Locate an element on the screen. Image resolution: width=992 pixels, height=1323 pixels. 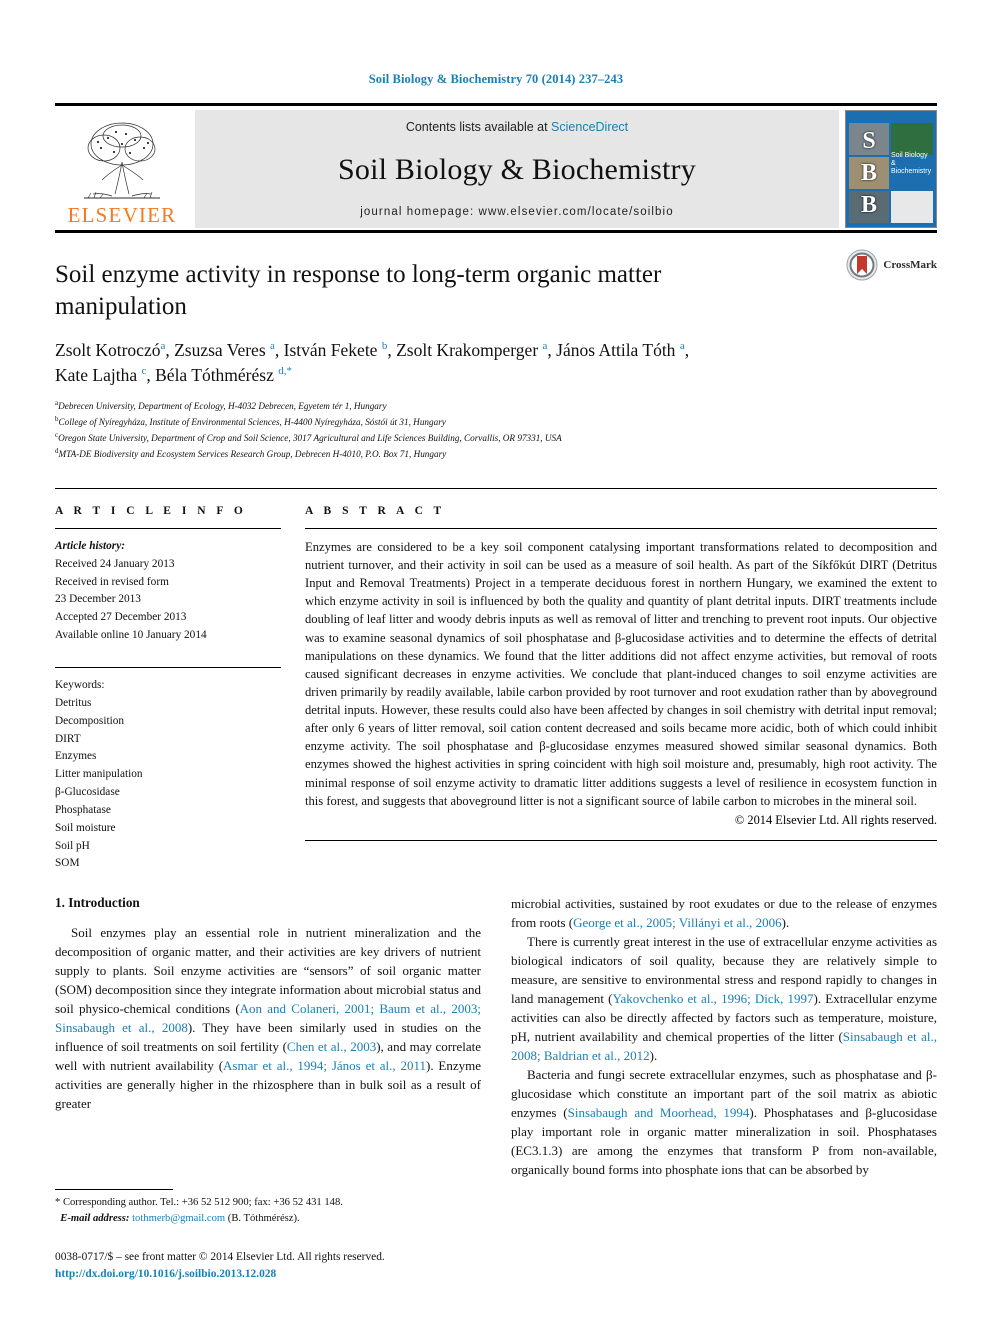
aff-marker-a: a is located at coordinates (163, 346).